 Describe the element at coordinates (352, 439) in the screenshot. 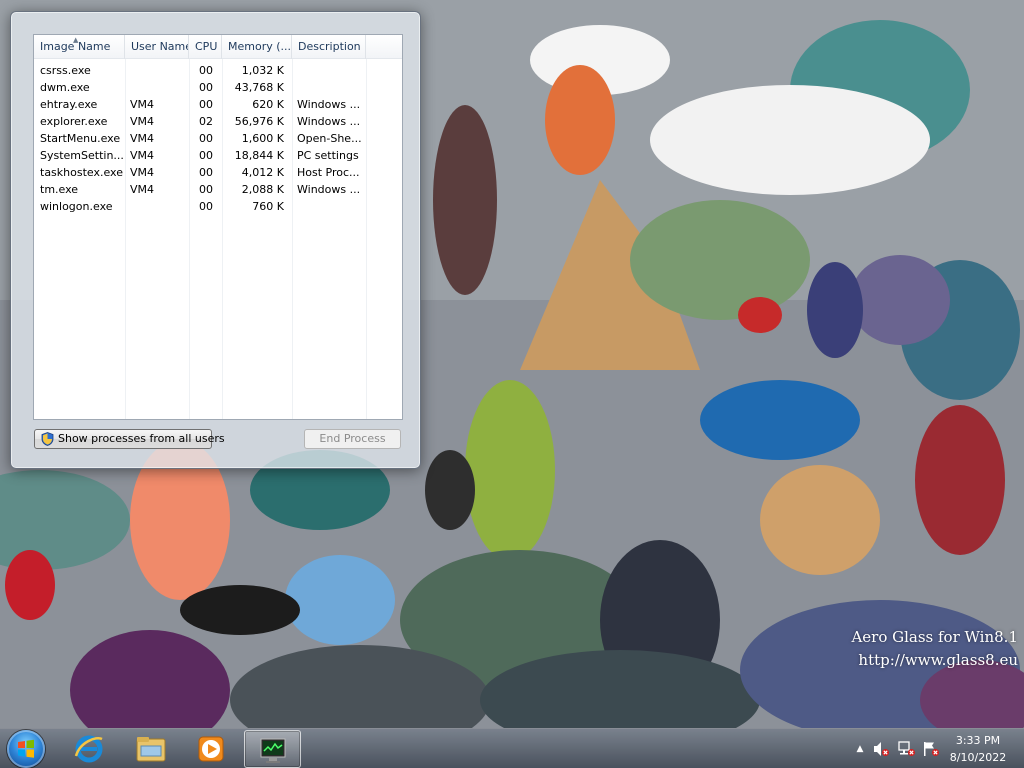

I see `end-process-button: End Process` at that location.